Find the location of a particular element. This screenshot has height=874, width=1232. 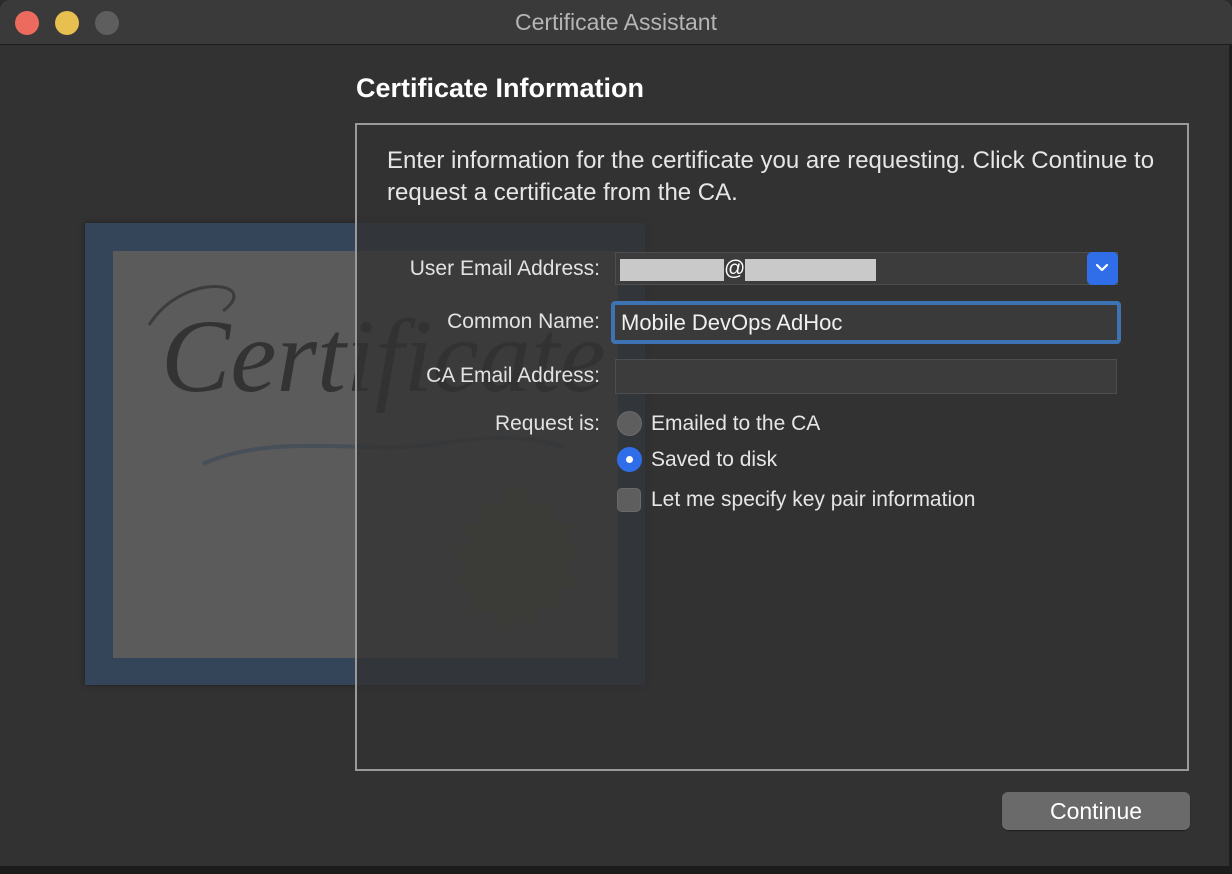

user-email-combobox: @ is located at coordinates (866, 268).